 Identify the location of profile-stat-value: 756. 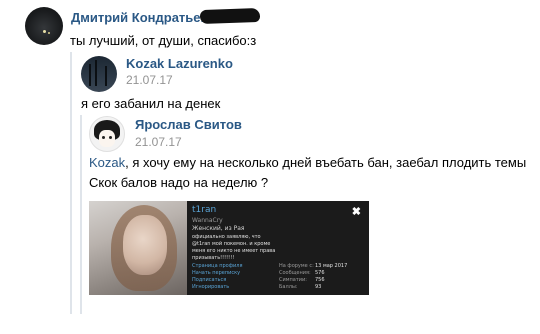
(320, 280).